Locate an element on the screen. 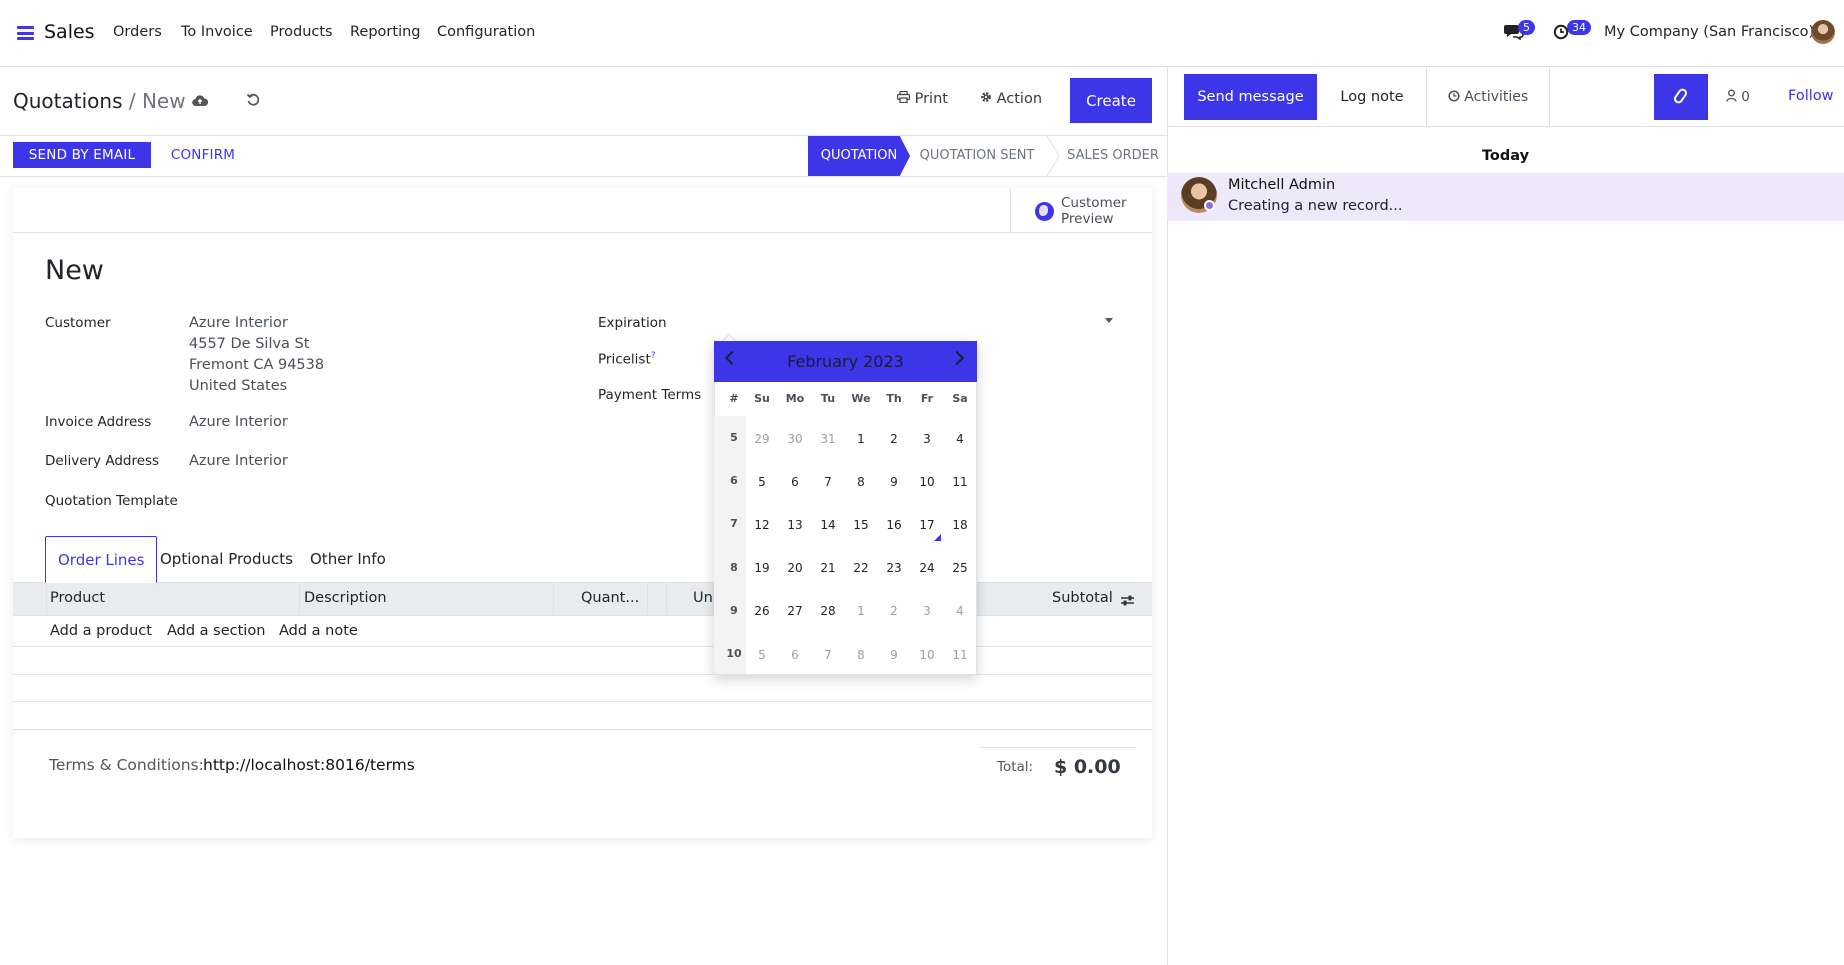 The image size is (1844, 965). attach-files-button is located at coordinates (1681, 97).